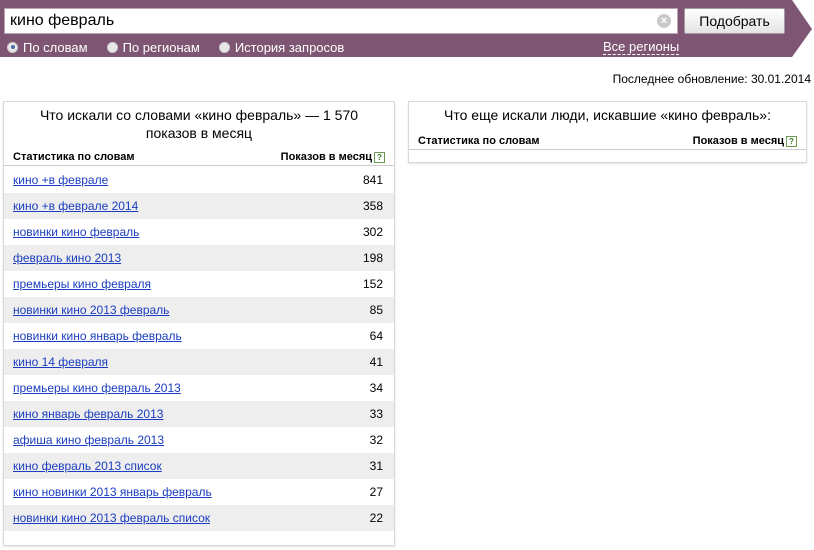 This screenshot has height=550, width=814. Describe the element at coordinates (376, 414) in the screenshot. I see `impressions-count: 33` at that location.